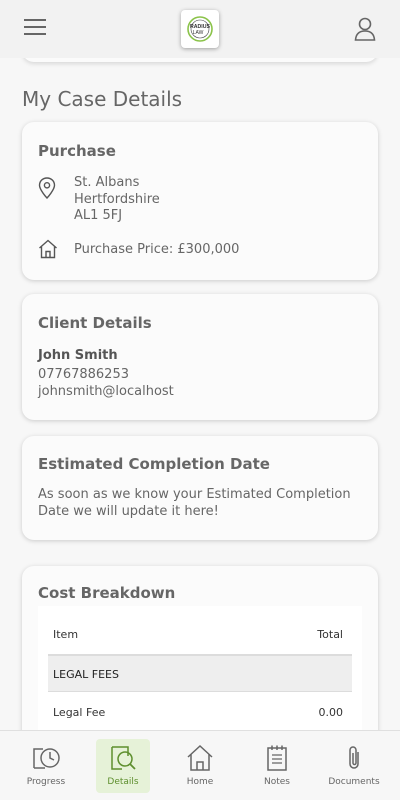  Describe the element at coordinates (331, 712) in the screenshot. I see `table-row-total: 0.00` at that location.